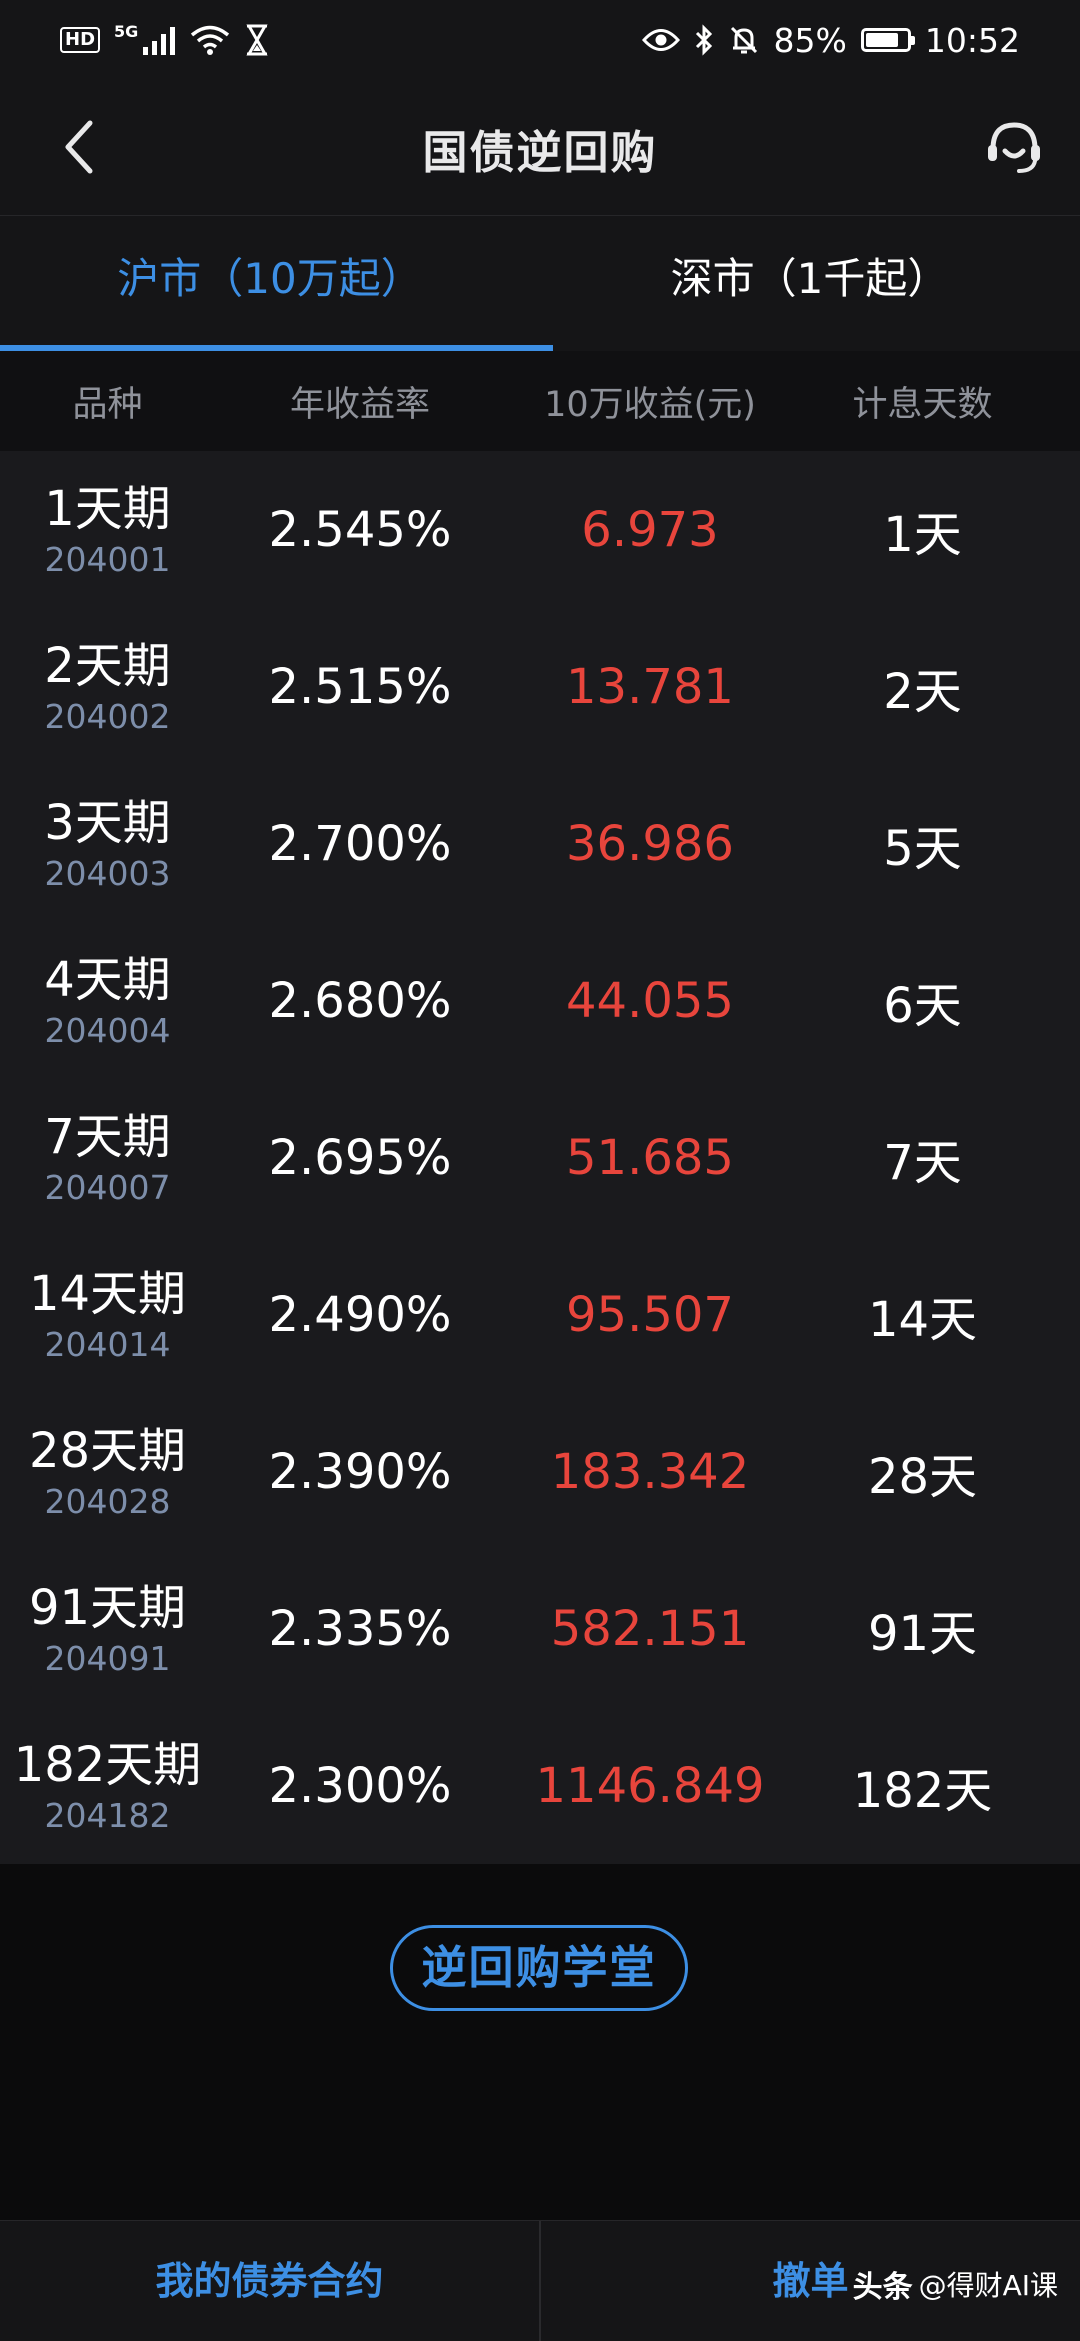 This screenshot has height=2341, width=1080. Describe the element at coordinates (360, 529) in the screenshot. I see `annual-rate: 2.545%` at that location.